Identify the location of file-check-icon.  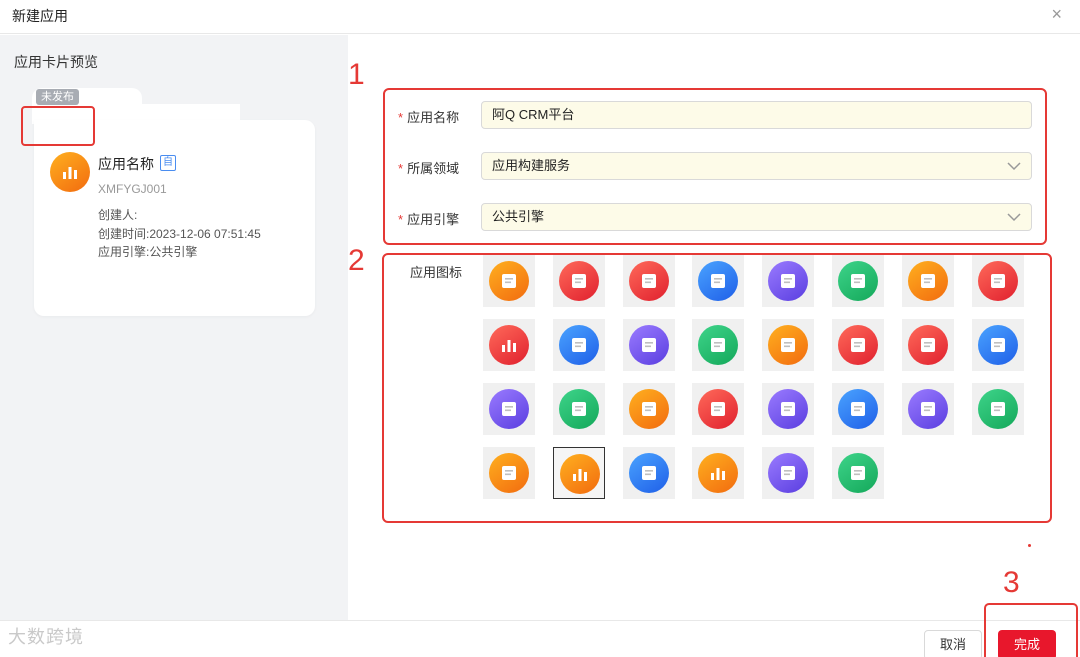
(997, 409).